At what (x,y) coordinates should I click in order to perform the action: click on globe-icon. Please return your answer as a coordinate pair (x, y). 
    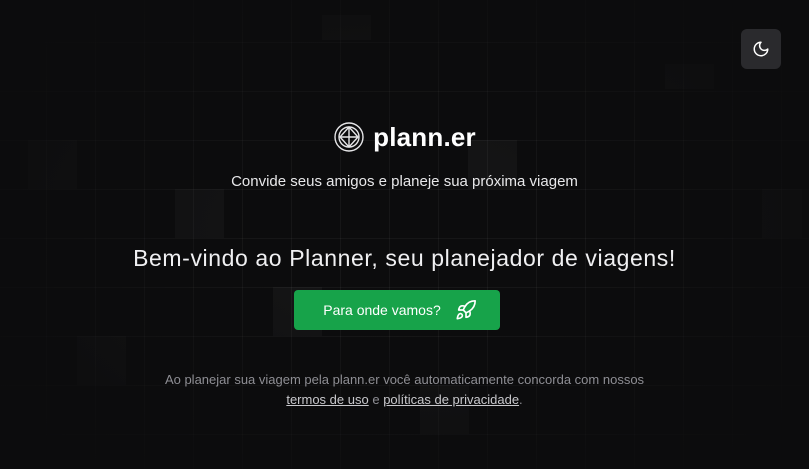
    Looking at the image, I should click on (349, 137).